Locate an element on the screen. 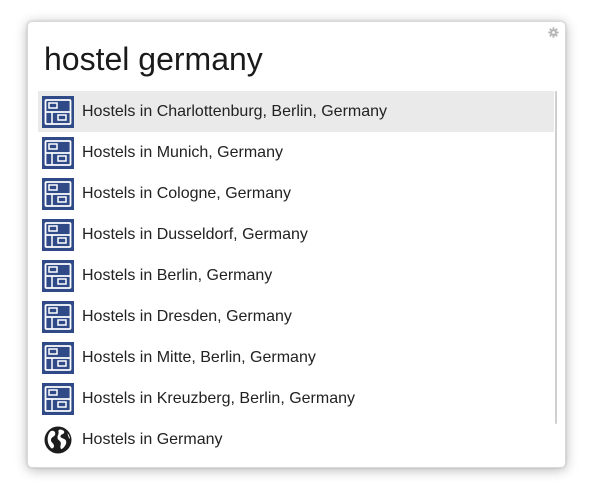 The image size is (594, 501). result-item: Hostels in Dusseldorf, Germany is located at coordinates (296, 234).